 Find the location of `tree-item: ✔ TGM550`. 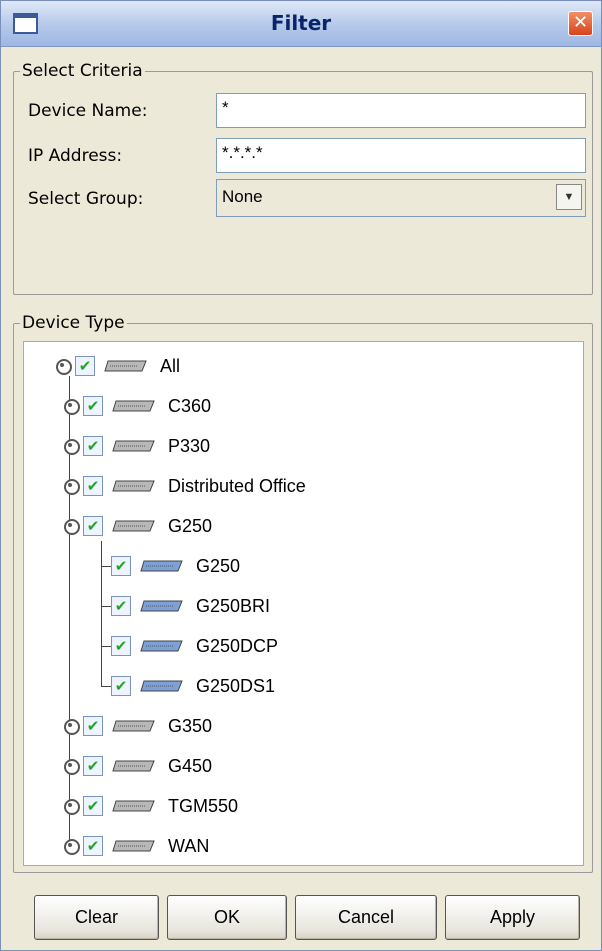

tree-item: ✔ TGM550 is located at coordinates (150, 806).